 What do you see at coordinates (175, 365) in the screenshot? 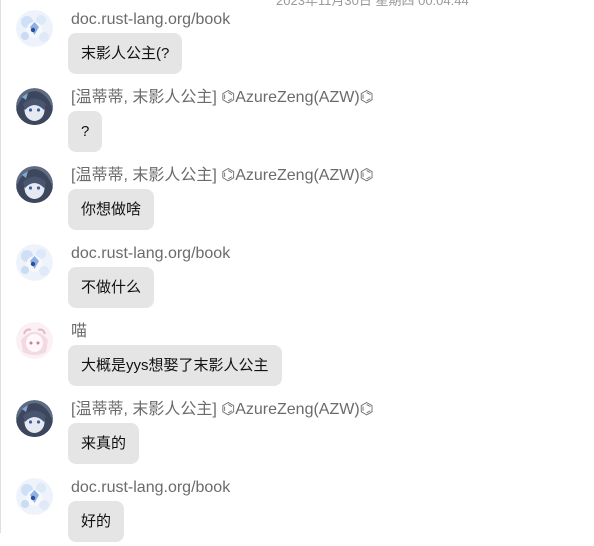
I see `message-bubble: 大概是yys想娶了末影人公主` at bounding box center [175, 365].